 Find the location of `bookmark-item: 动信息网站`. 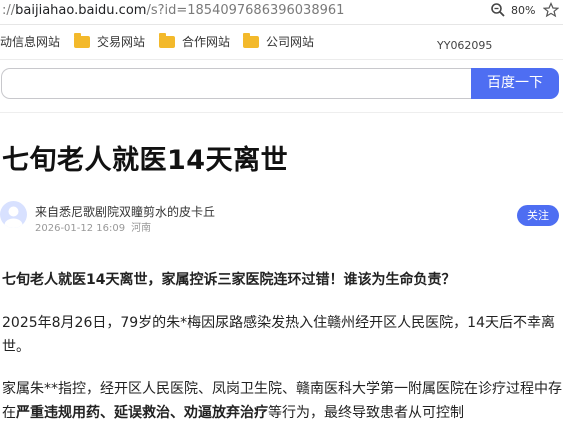

bookmark-item: 动信息网站 is located at coordinates (30, 41).